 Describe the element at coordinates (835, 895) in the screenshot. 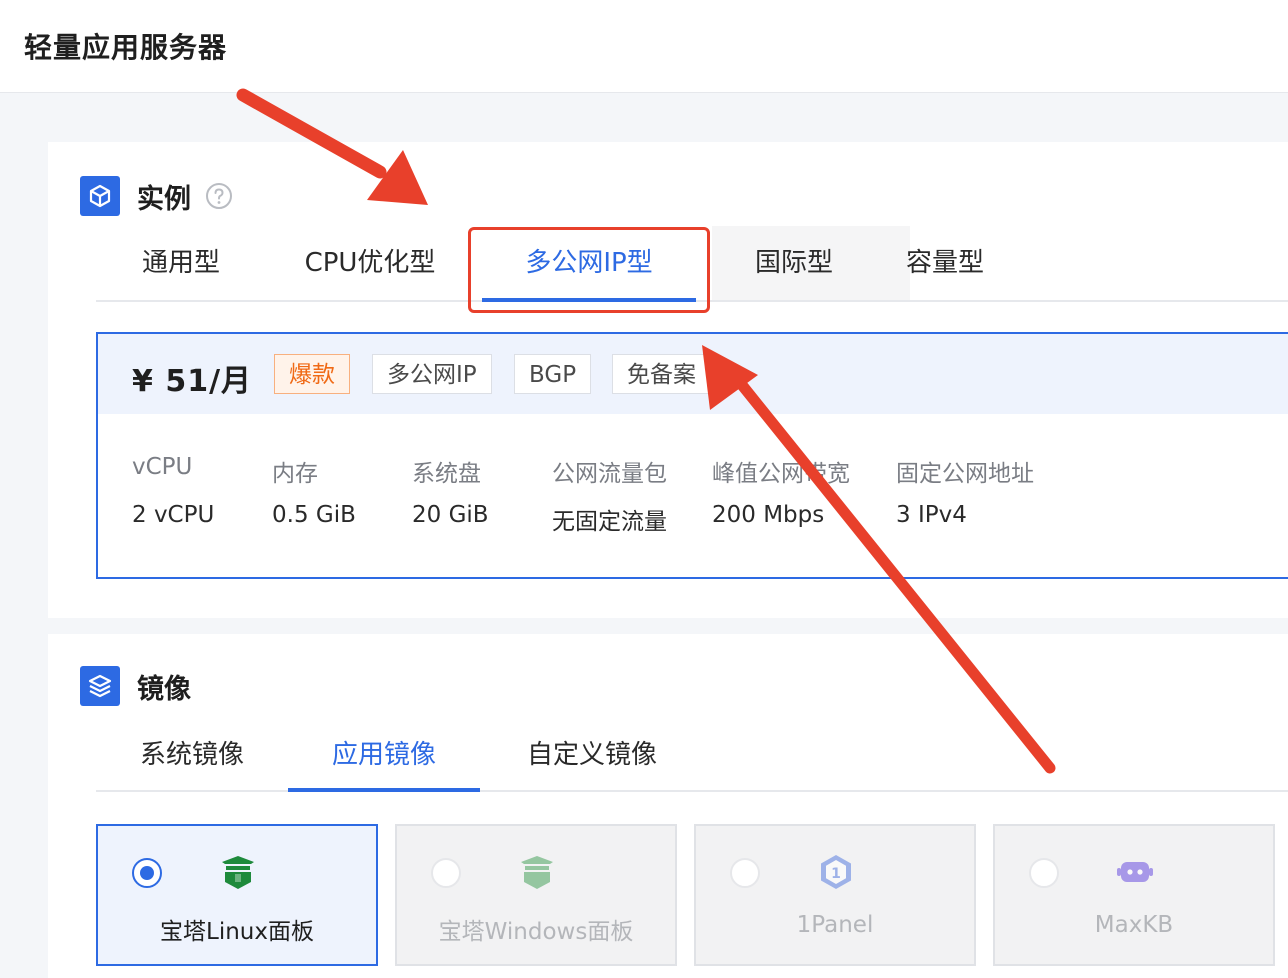

I see `image-option-1panel: 1 1Panel` at that location.